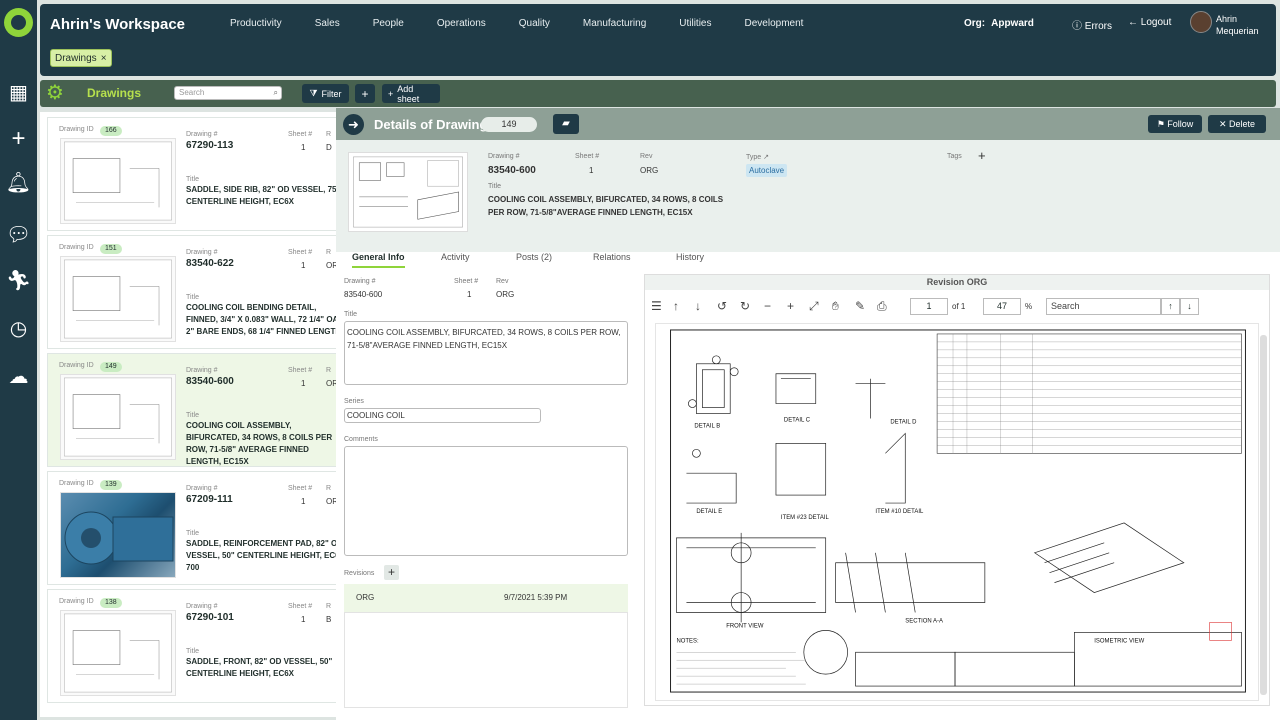  I want to click on add-tag-button: +, so click(982, 155).